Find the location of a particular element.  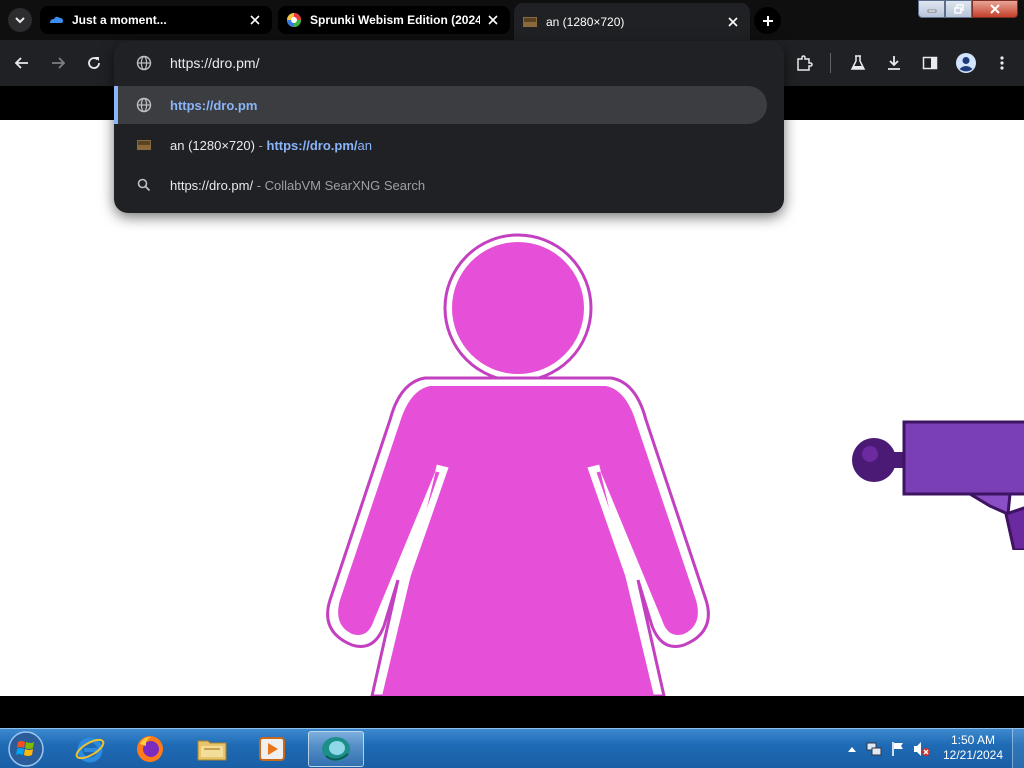

taskbar-clock: 1:50 AM 12/21/2024 is located at coordinates (973, 748).